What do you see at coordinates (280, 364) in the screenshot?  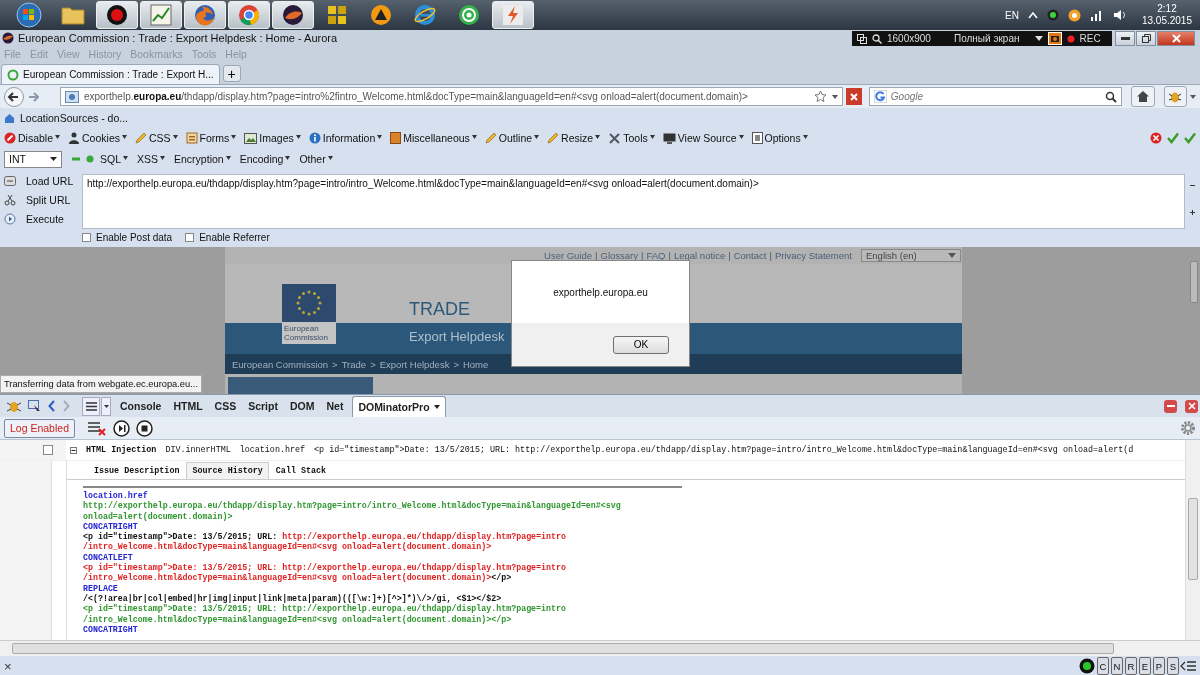 I see `breadcrumb-link: European Commission` at bounding box center [280, 364].